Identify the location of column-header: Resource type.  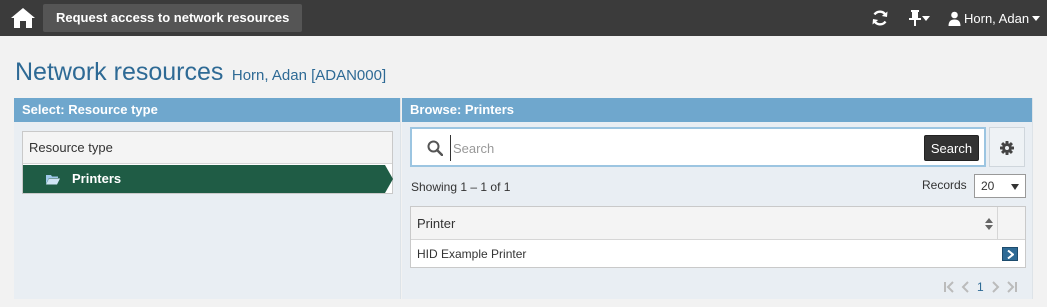
(207, 148).